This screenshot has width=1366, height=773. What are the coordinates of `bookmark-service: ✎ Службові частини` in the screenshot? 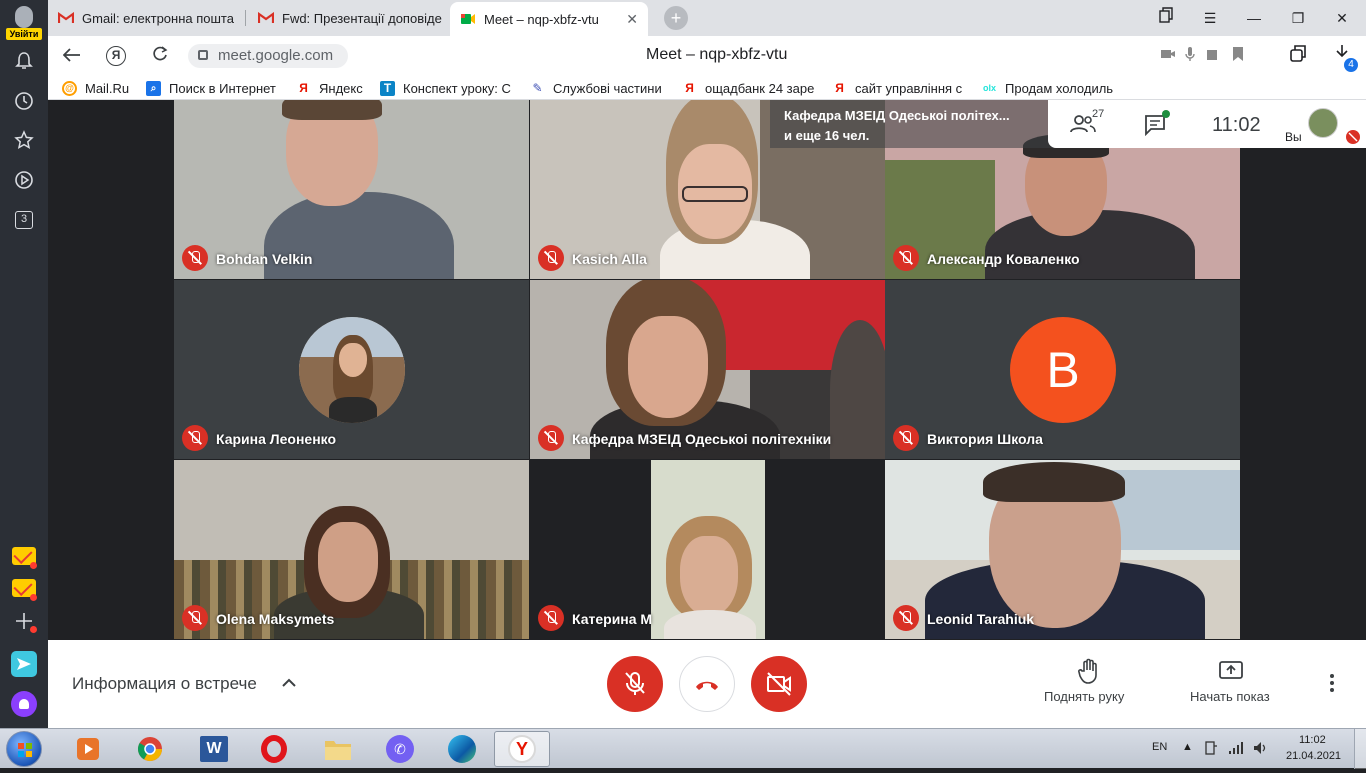 It's located at (597, 88).